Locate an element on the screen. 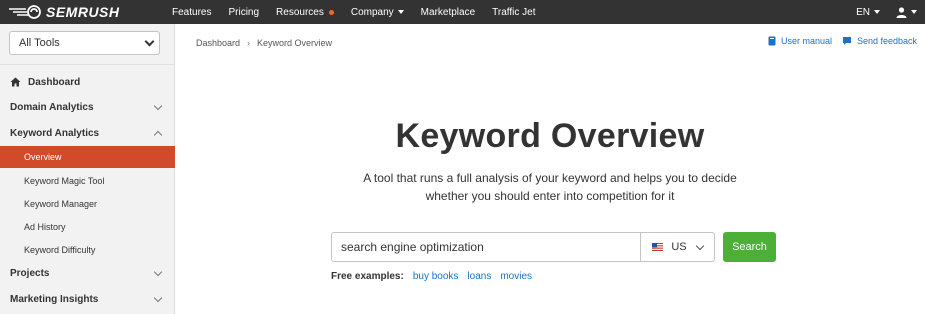  free-examples: Free examples: buy books loans movies is located at coordinates (436, 276).